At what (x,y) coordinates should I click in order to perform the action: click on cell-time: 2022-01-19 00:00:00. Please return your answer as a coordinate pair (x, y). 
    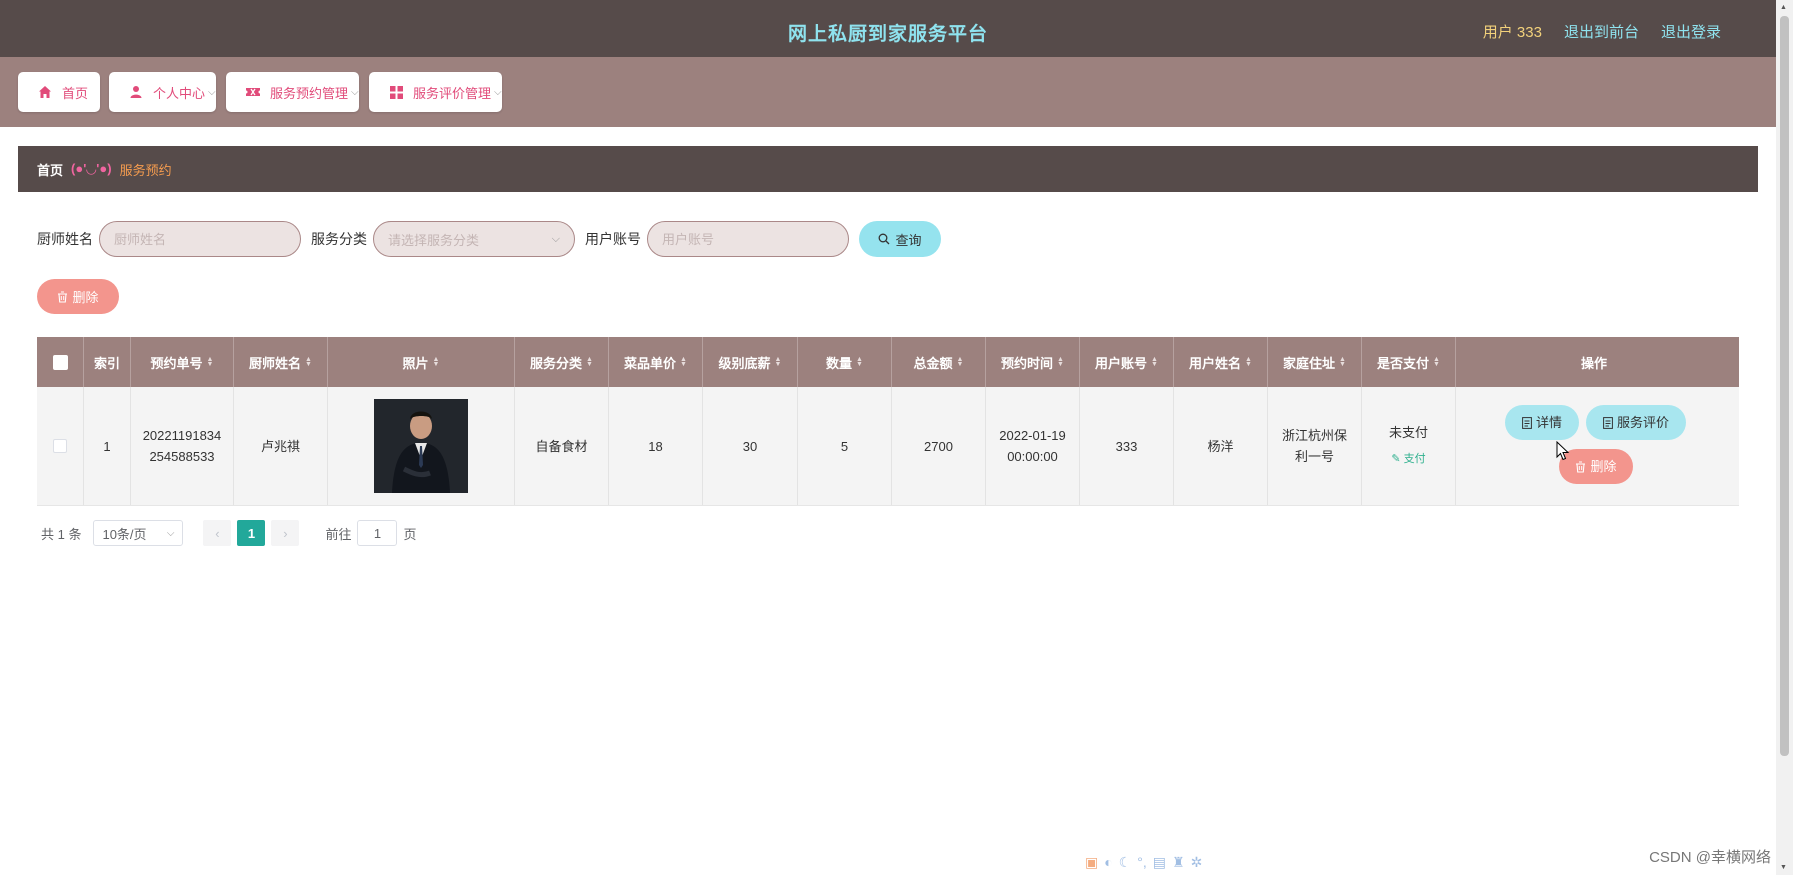
    Looking at the image, I should click on (1033, 446).